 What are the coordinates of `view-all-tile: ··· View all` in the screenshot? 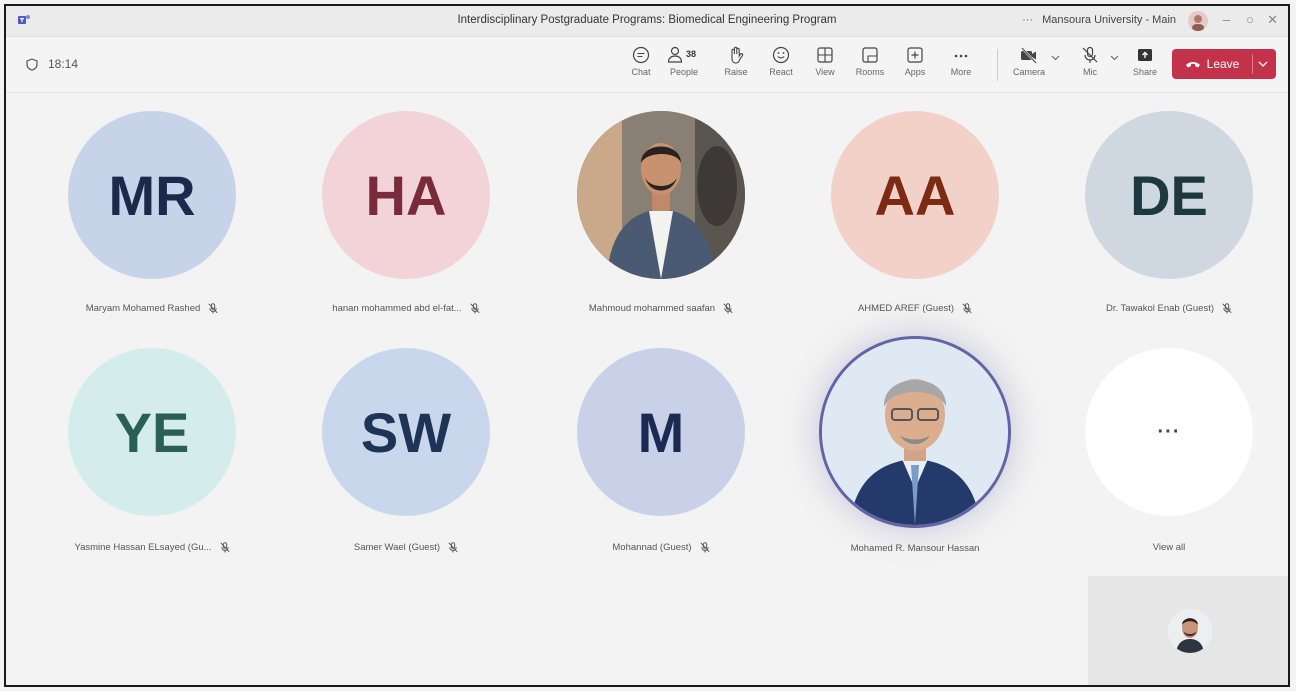 It's located at (1168, 451).